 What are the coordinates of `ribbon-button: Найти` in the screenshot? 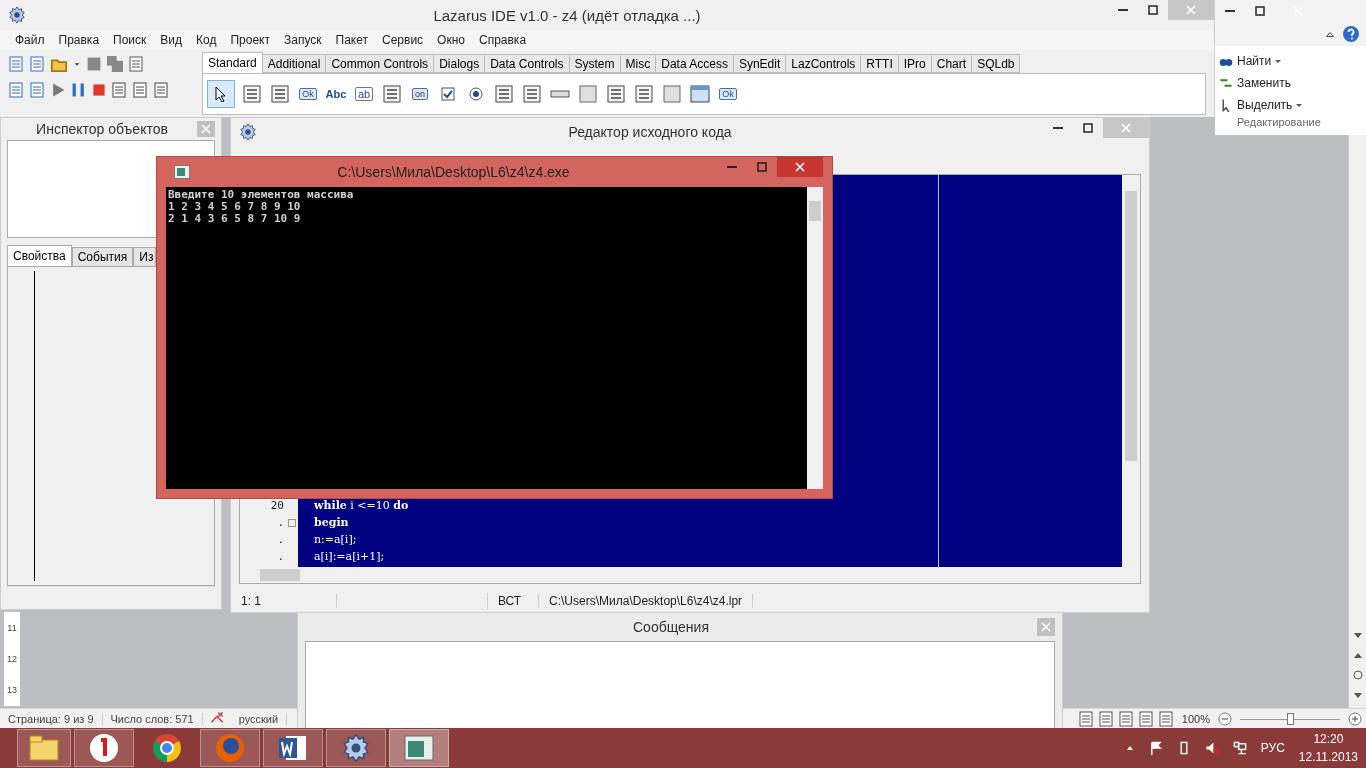 It's located at (1290, 61).